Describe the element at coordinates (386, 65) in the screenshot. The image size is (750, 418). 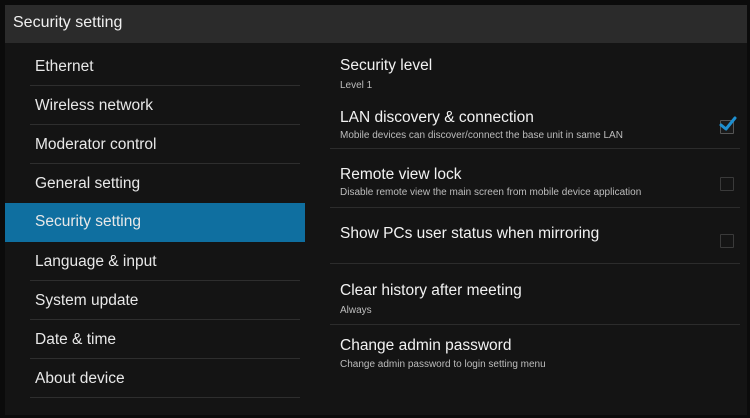
I see `setting-title: Security level` at that location.